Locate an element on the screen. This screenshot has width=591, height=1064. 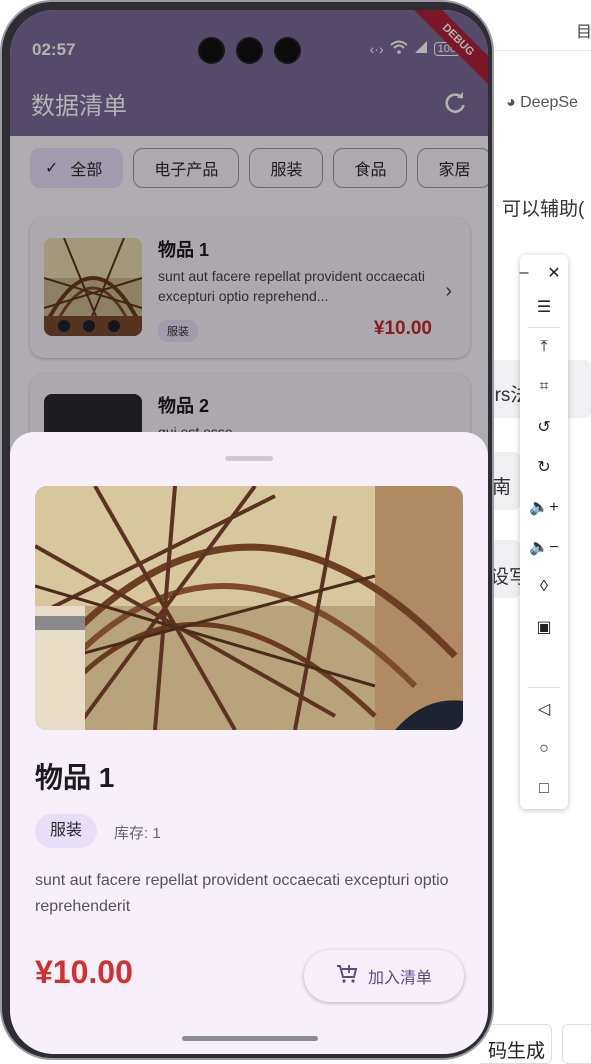
rotate-right-icon: ↻ is located at coordinates (544, 467).